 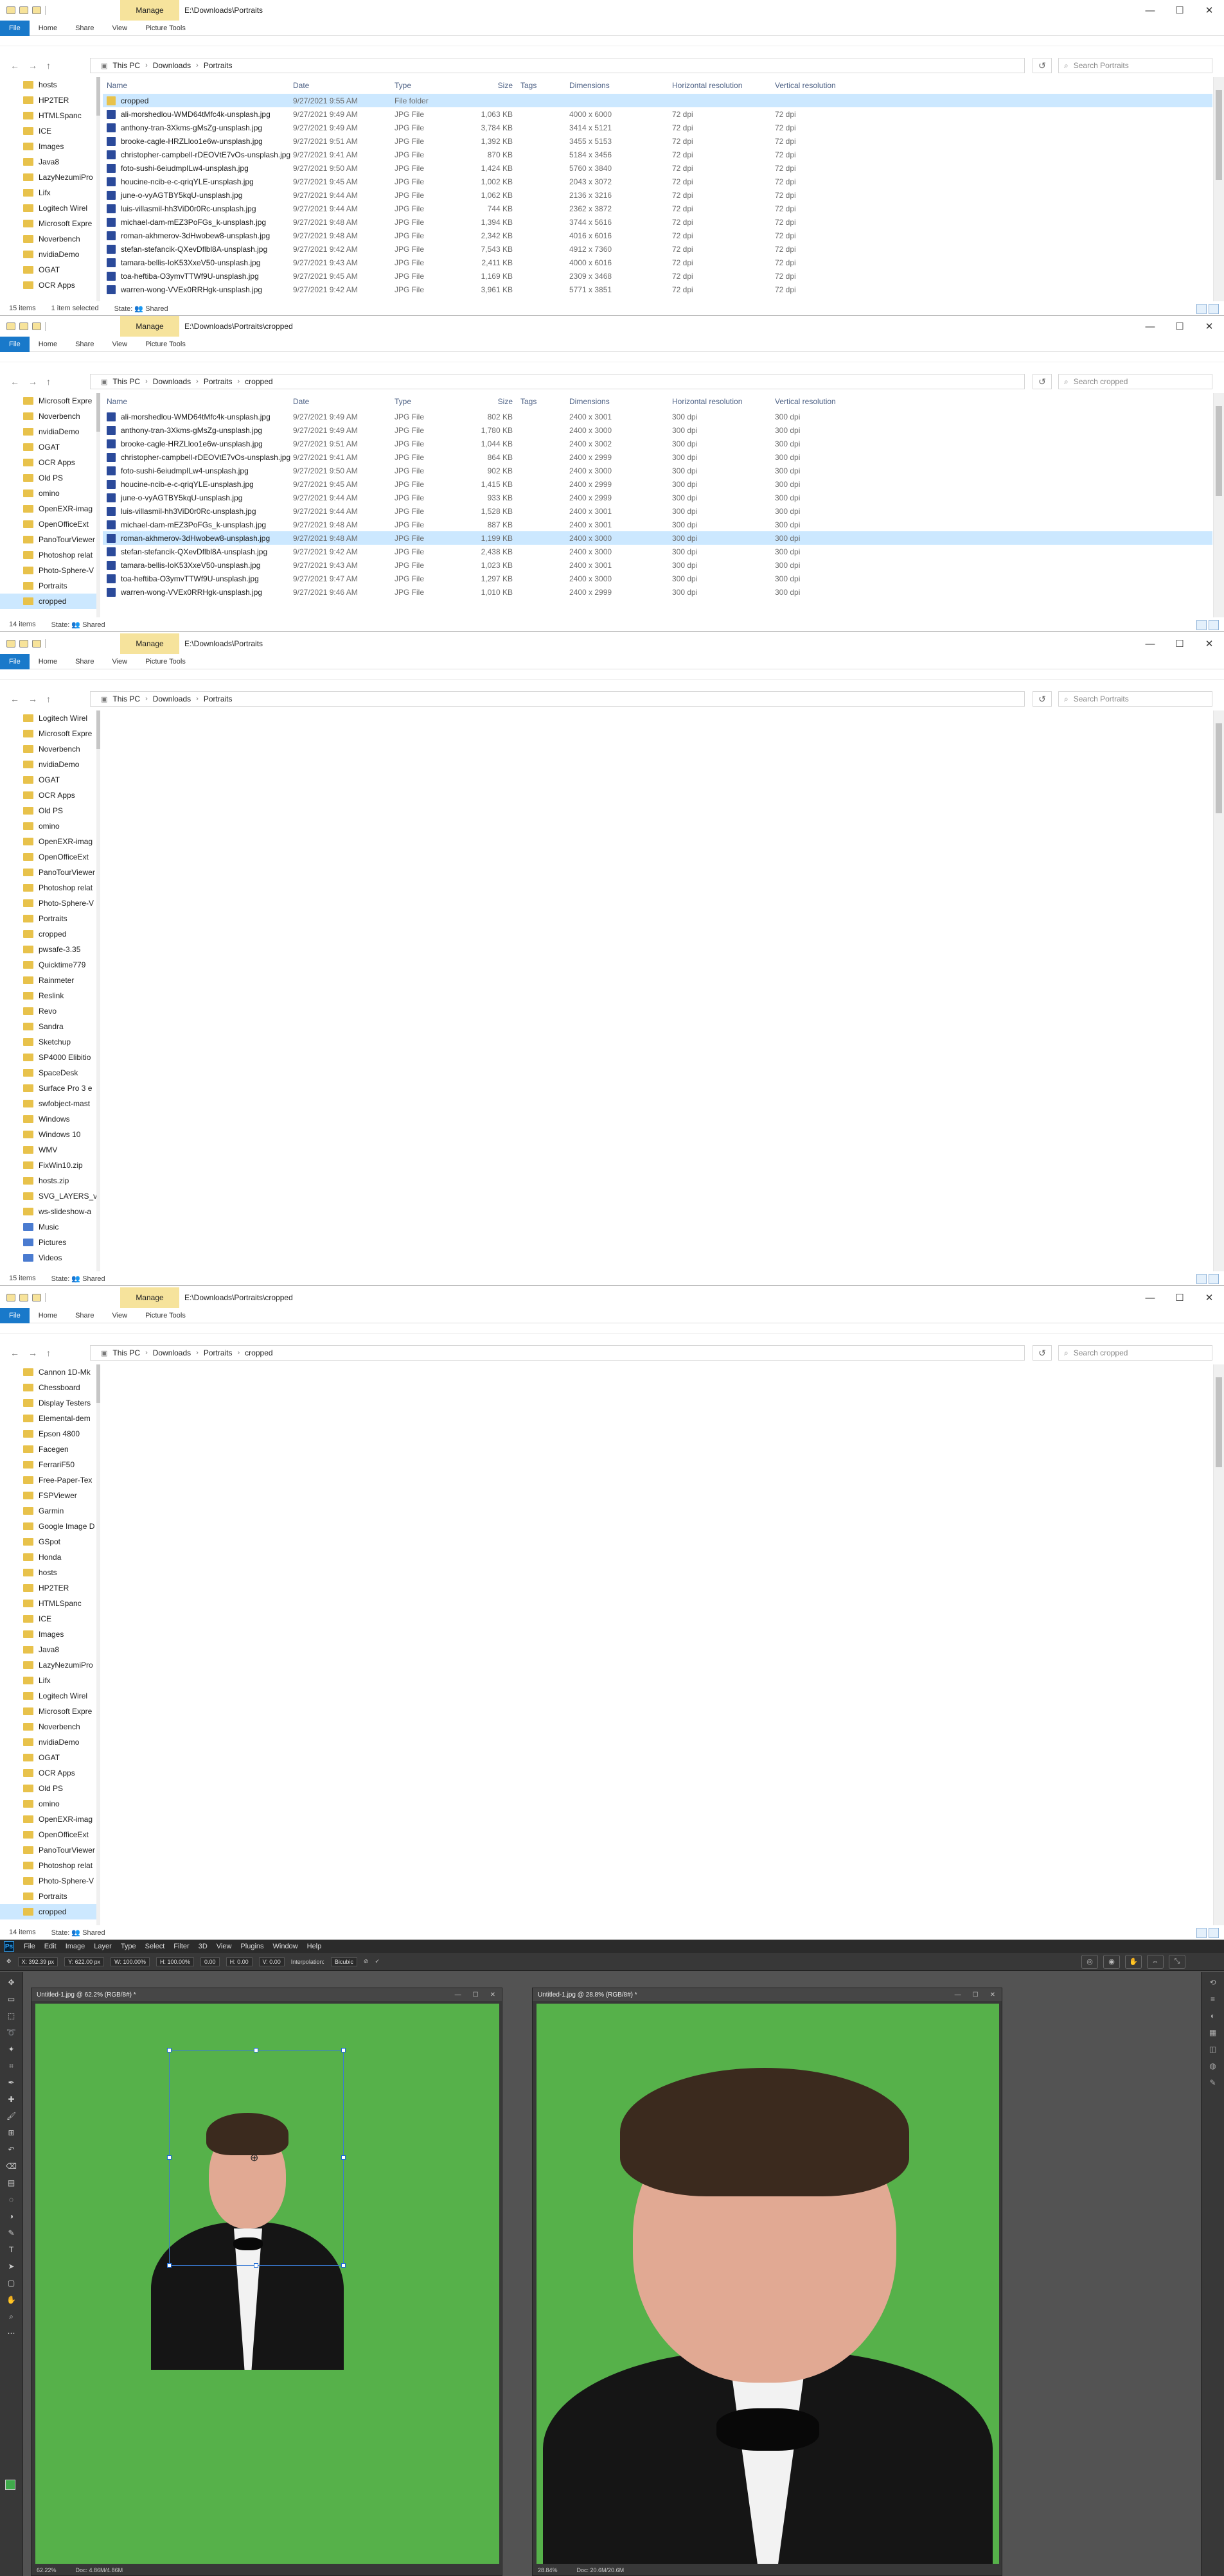 What do you see at coordinates (49, 1634) in the screenshot?
I see `nav-item: Images` at bounding box center [49, 1634].